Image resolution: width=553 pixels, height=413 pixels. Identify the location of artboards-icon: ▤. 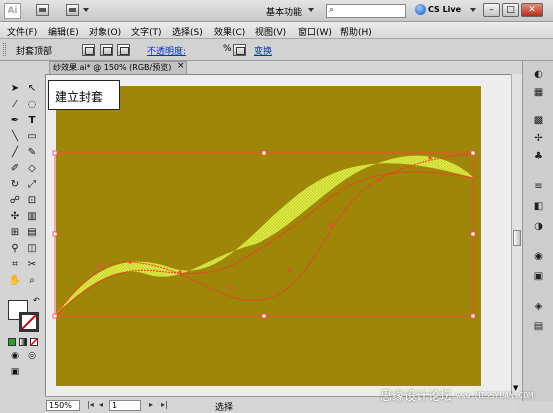
(538, 327).